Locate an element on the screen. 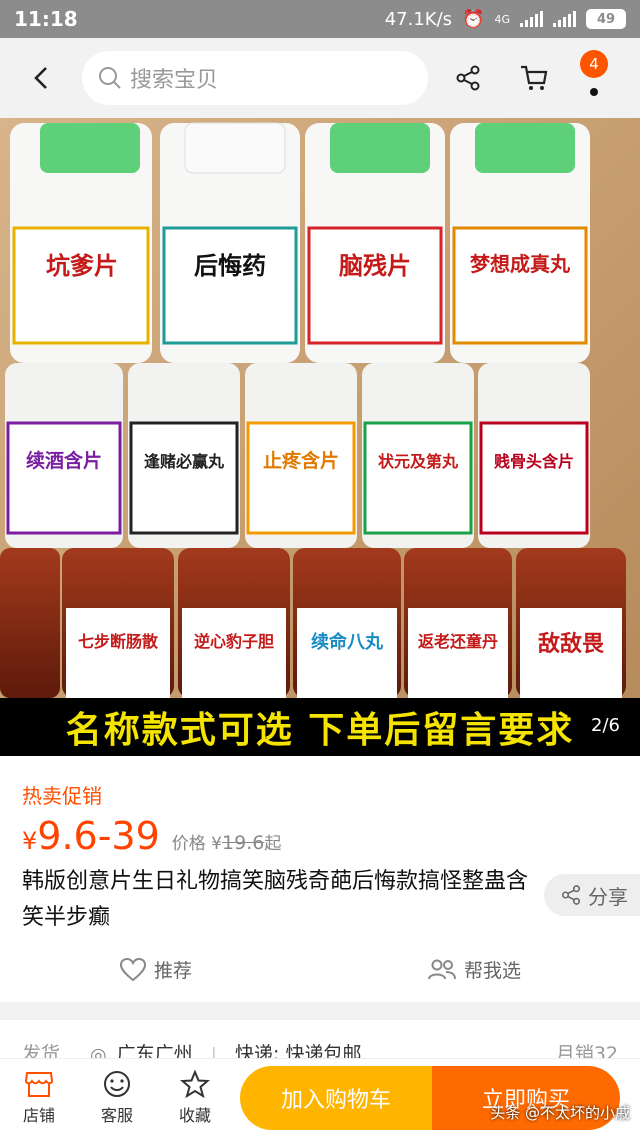 This screenshot has width=640, height=1137. more-button: 4 is located at coordinates (600, 78).